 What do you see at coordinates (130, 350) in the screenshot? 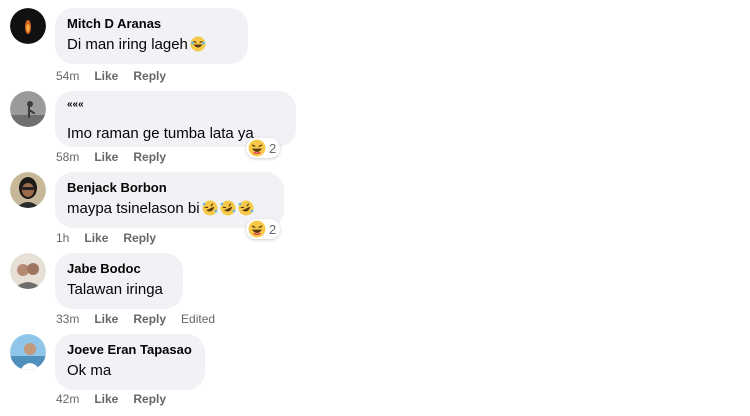
I see `comment-author: Joeve Eran Tapasao` at bounding box center [130, 350].